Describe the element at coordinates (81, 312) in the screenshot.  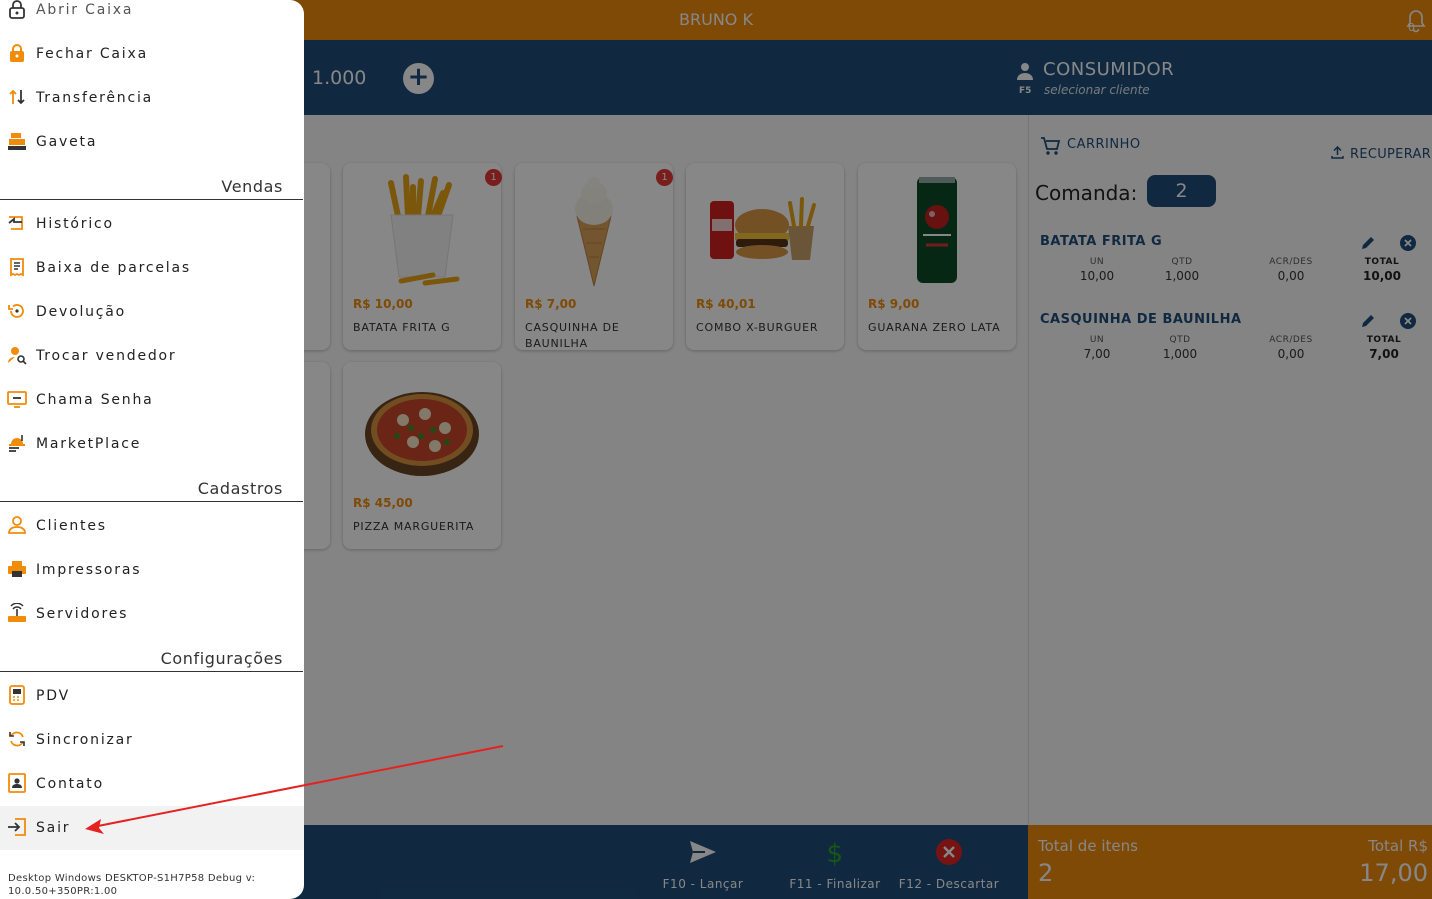
I see `menu-item-label: Devolução` at that location.